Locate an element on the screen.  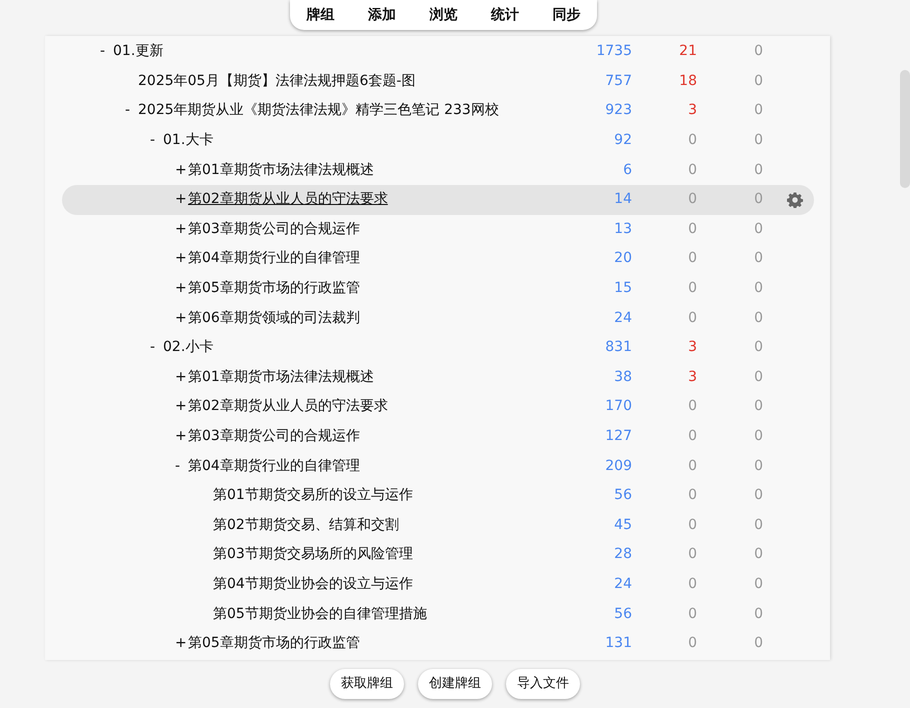
new-count: 13 is located at coordinates (622, 229).